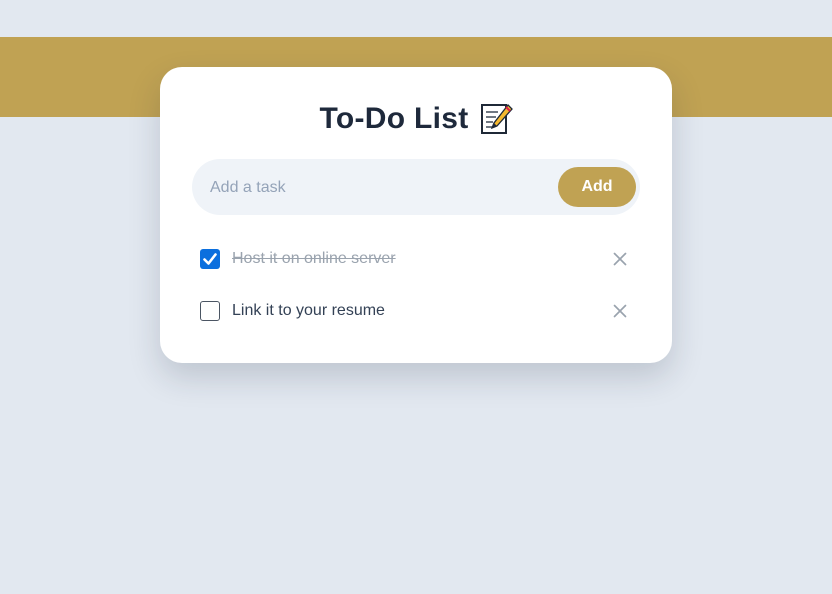  What do you see at coordinates (308, 310) in the screenshot?
I see `task-text: Link it to your resume` at bounding box center [308, 310].